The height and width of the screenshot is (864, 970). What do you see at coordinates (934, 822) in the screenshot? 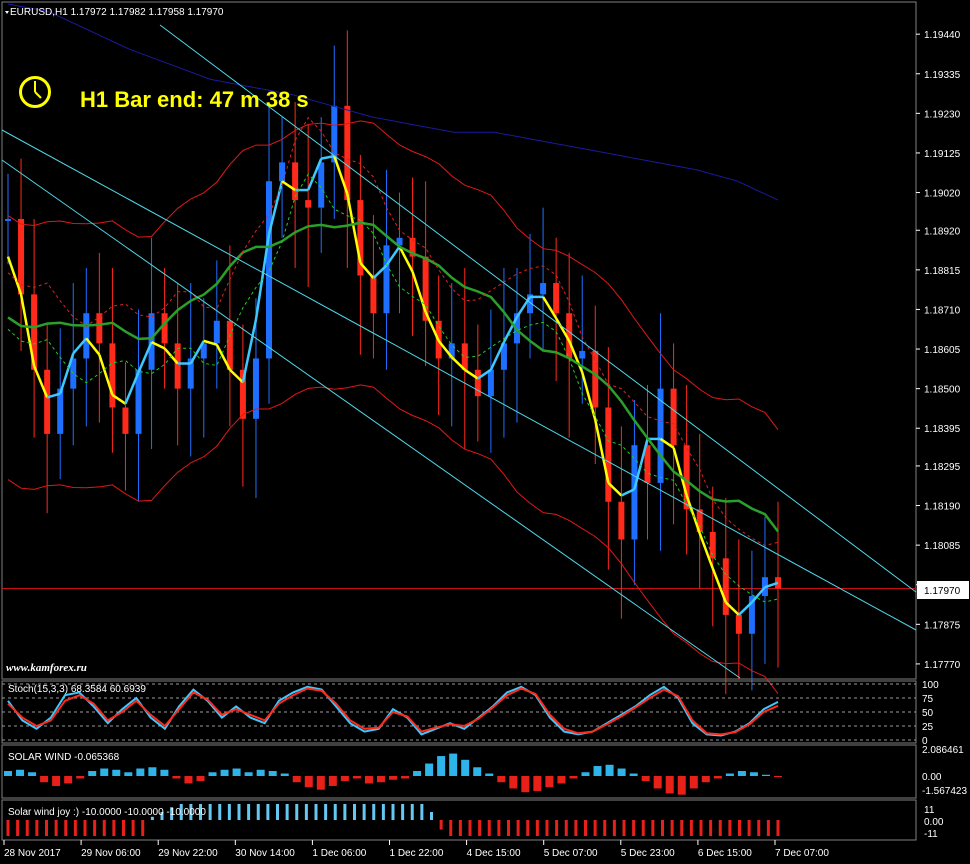
I see `solar-joy-axis-label: 0.00` at bounding box center [934, 822].